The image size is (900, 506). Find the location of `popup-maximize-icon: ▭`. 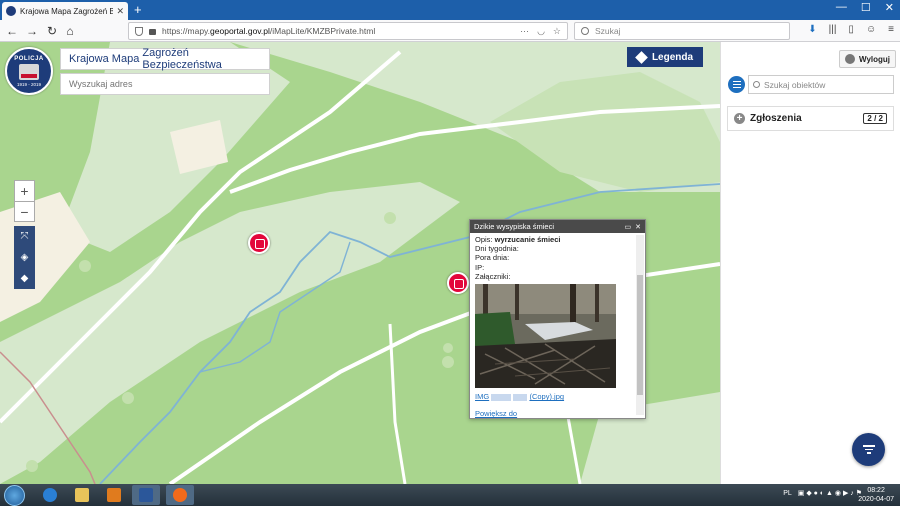

popup-maximize-icon: ▭ is located at coordinates (628, 227).